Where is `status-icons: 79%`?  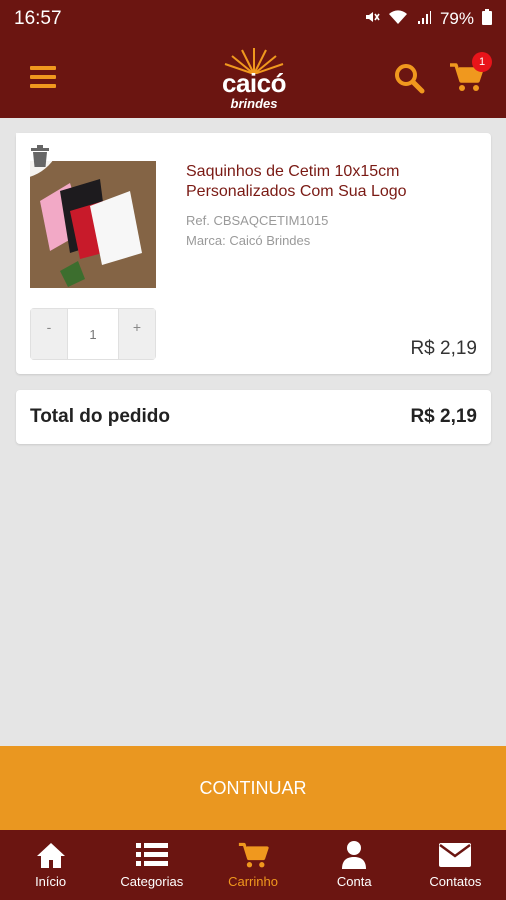 status-icons: 79% is located at coordinates (428, 19).